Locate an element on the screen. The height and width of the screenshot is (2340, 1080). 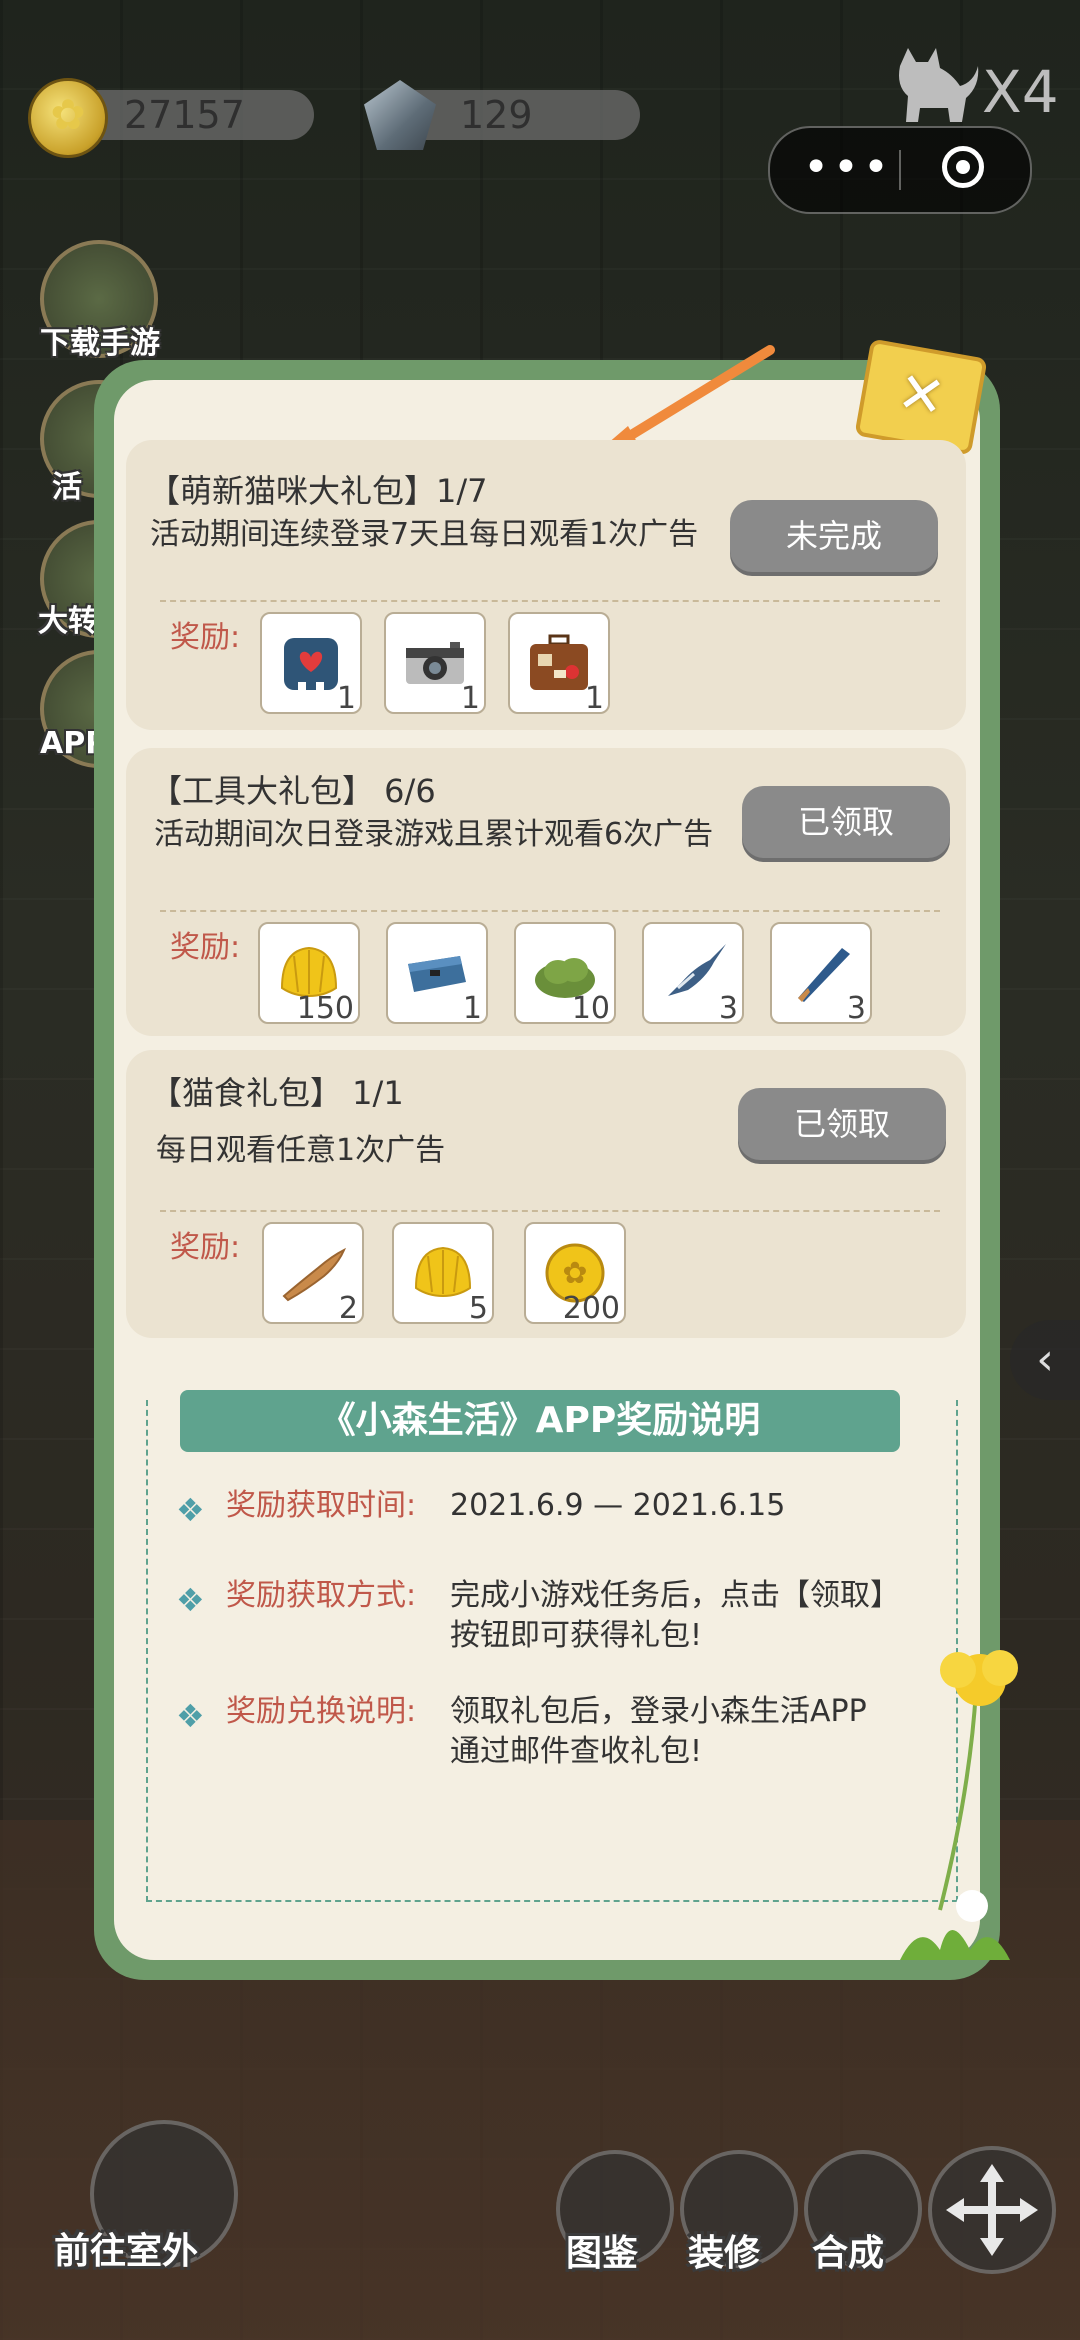
reward-item-dried-fish: 2 is located at coordinates (313, 1274).